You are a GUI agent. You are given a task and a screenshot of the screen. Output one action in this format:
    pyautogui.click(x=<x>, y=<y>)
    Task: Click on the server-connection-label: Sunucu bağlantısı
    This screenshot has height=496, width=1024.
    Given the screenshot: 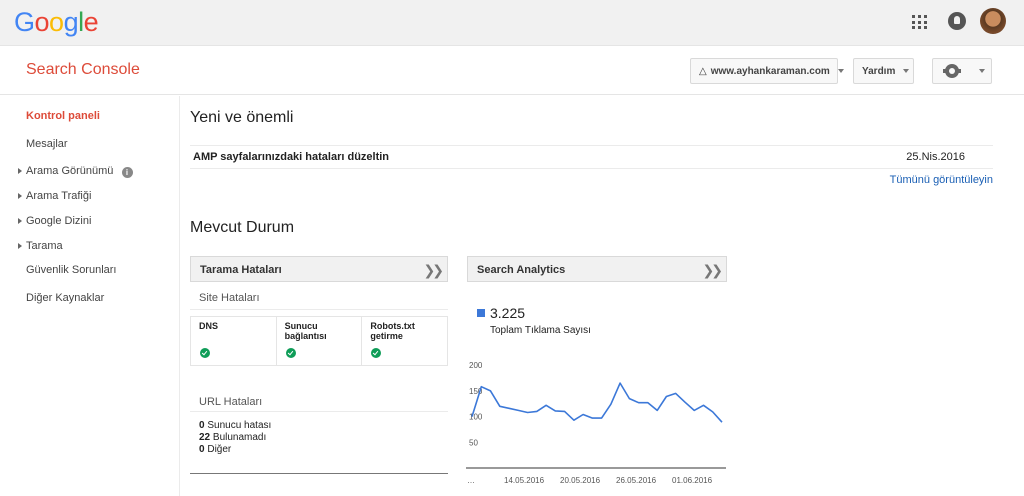 What is the action you would take?
    pyautogui.click(x=305, y=331)
    